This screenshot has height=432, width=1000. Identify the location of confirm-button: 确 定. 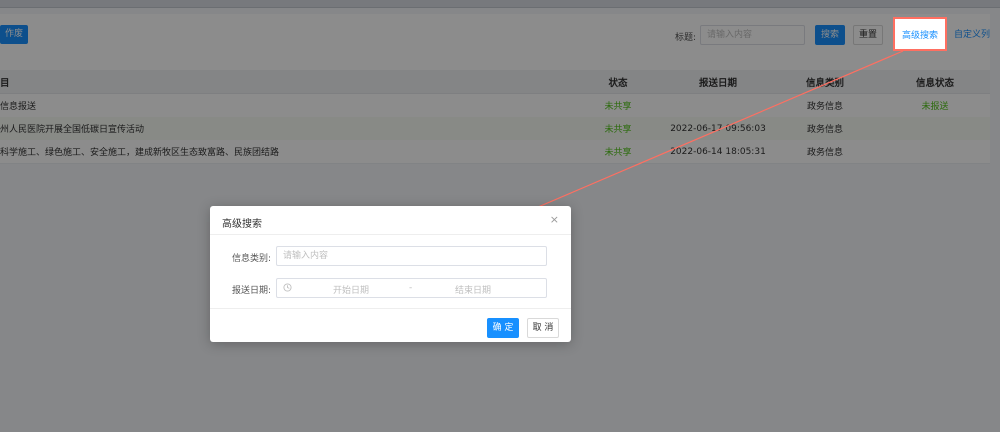
(503, 328).